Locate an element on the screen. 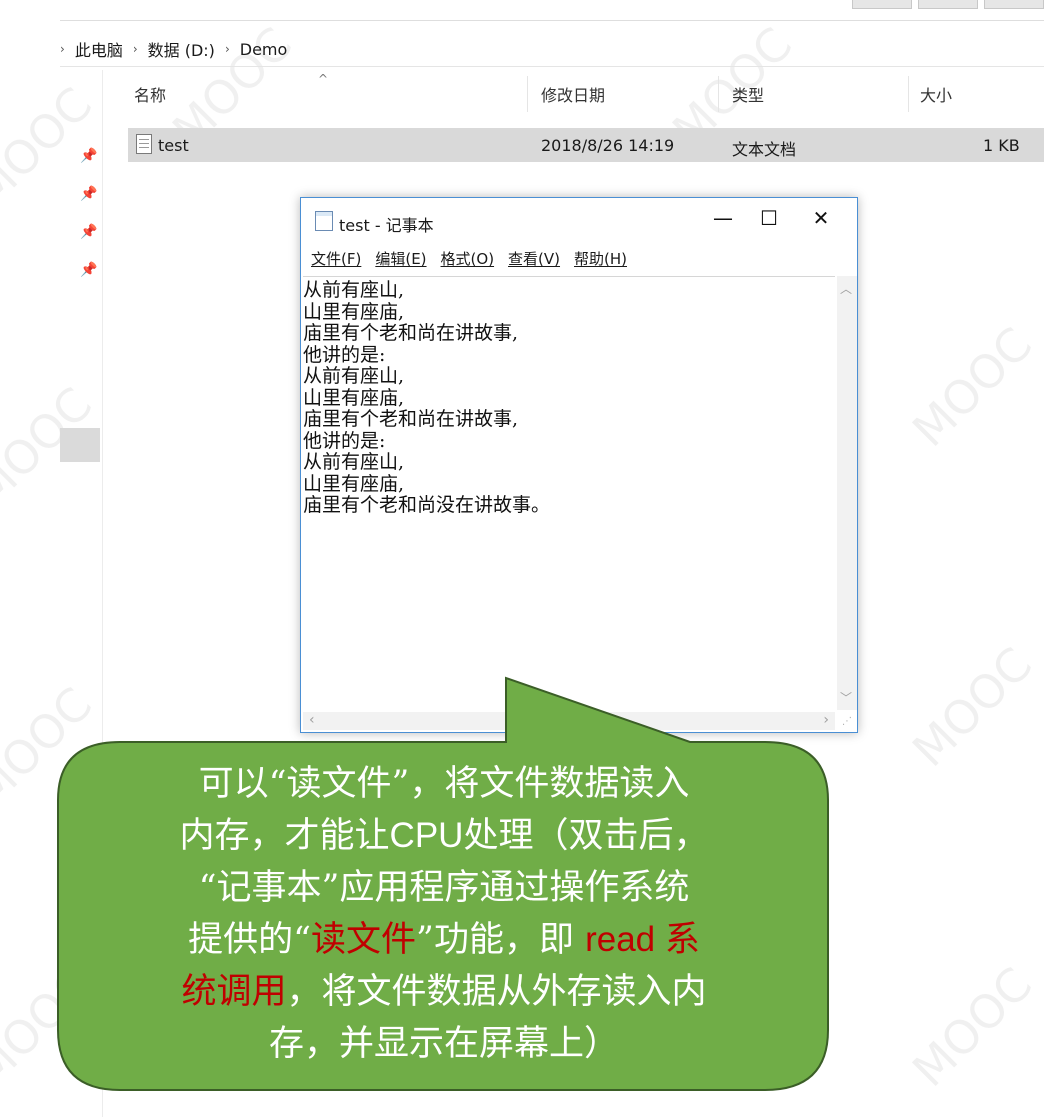 This screenshot has height=1117, width=1044. callout-line: 存，并显示在屏幕上） is located at coordinates (443, 1044).